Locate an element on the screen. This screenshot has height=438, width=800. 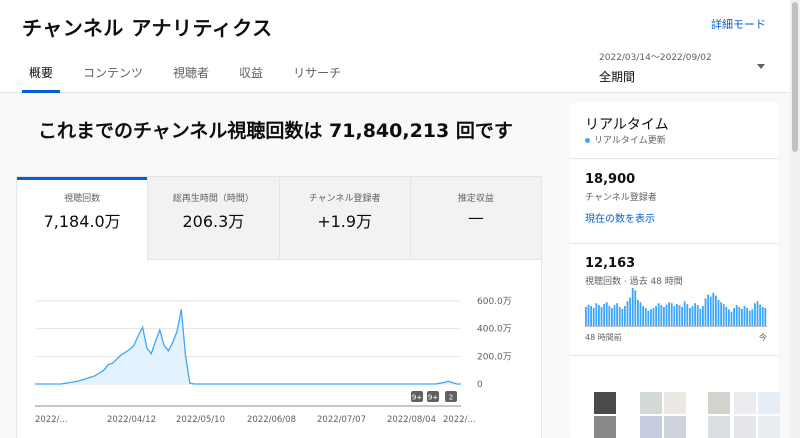
date-range-text: 2022/03/14～2022/09/02 is located at coordinates (655, 58).